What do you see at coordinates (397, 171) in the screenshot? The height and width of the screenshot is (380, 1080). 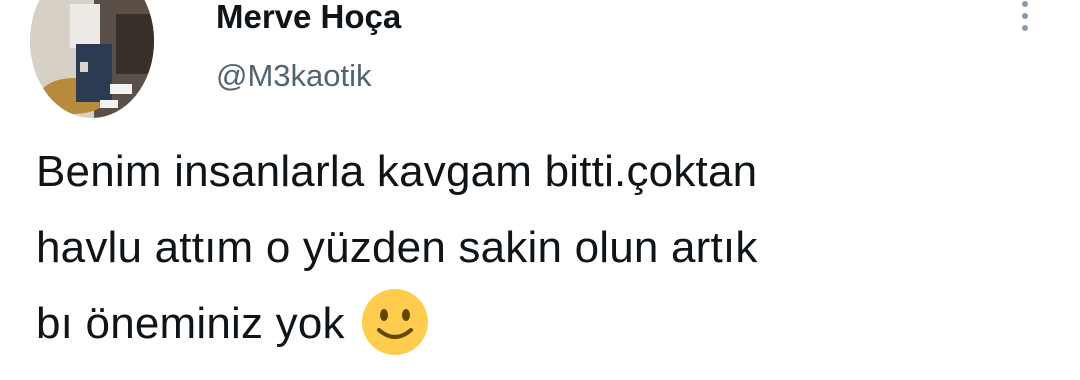 I see `tweet-line: Benim insanlarla kavgam bitti.çoktan` at bounding box center [397, 171].